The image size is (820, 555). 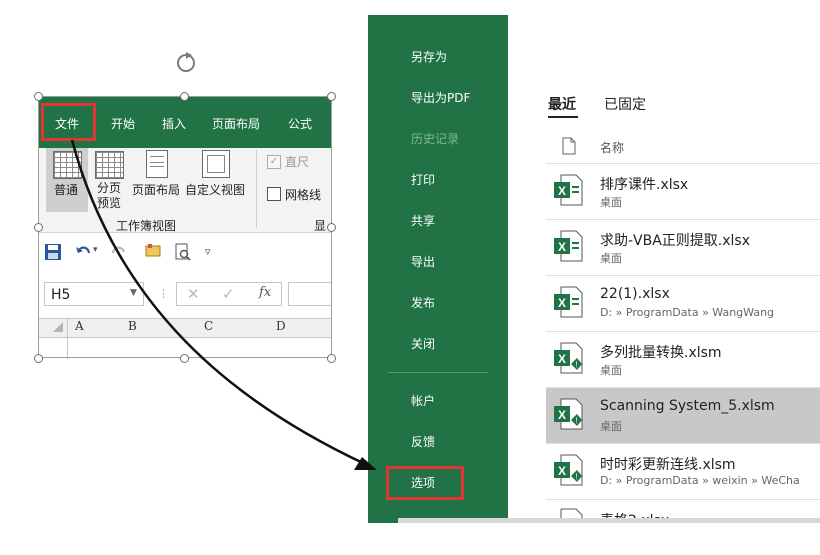 I want to click on show-group-label: 显, so click(x=320, y=226).